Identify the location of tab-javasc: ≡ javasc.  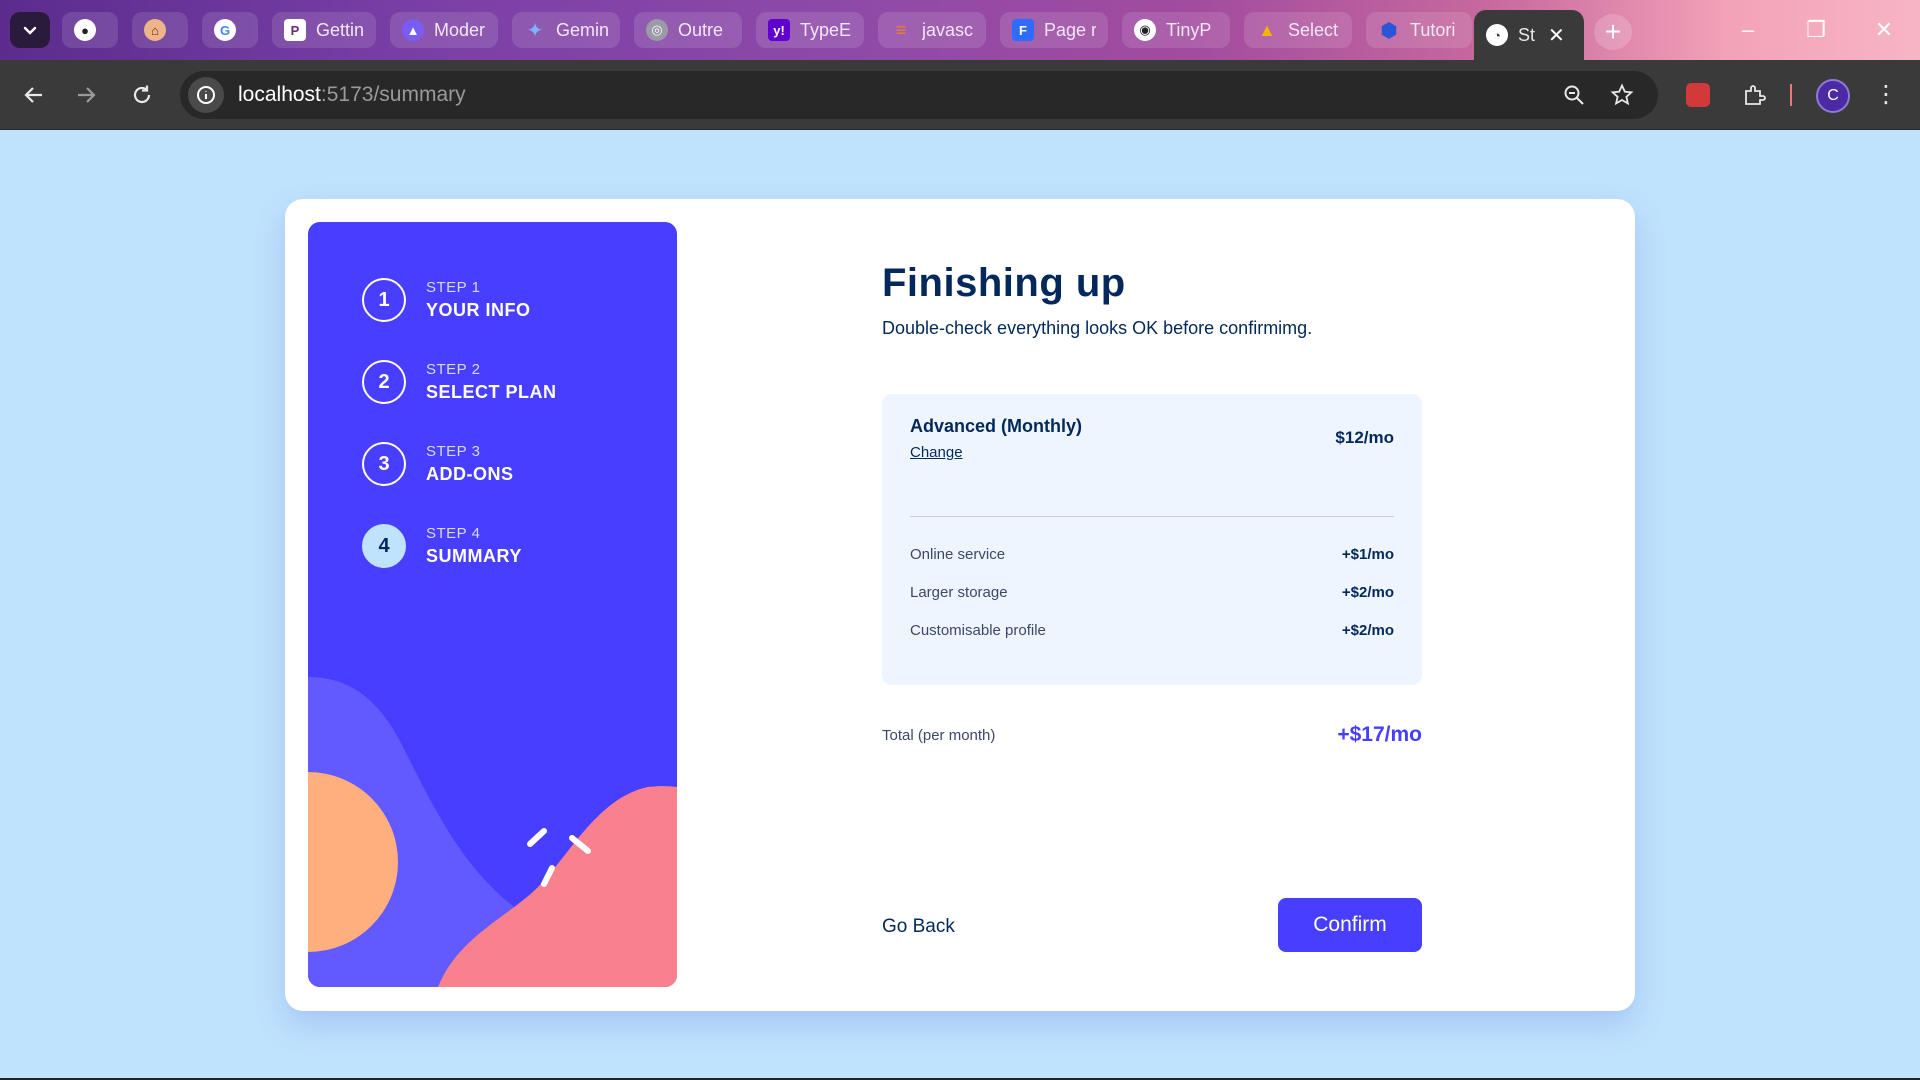
(932, 30).